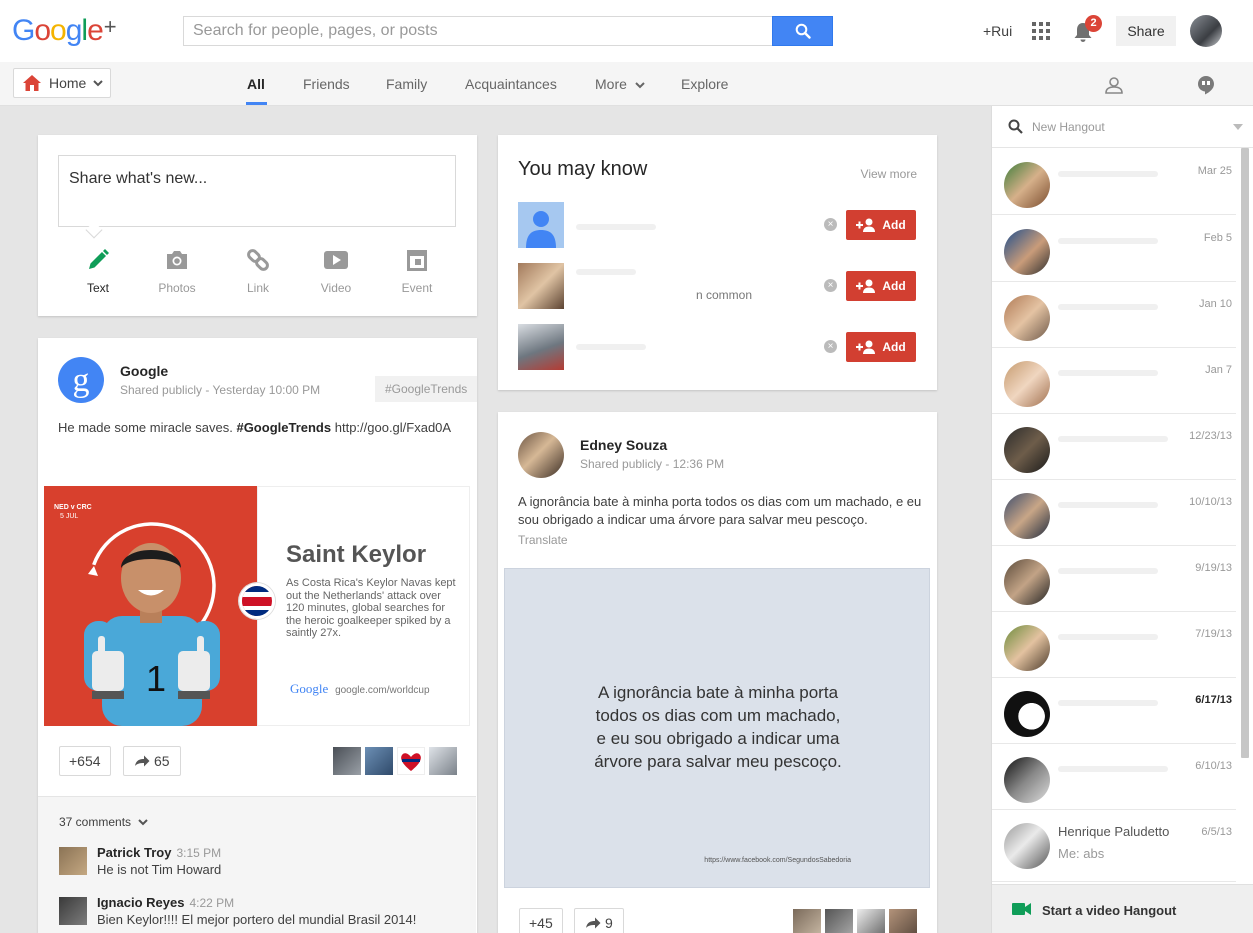  What do you see at coordinates (177, 270) in the screenshot?
I see `share-photos-button: Photos` at bounding box center [177, 270].